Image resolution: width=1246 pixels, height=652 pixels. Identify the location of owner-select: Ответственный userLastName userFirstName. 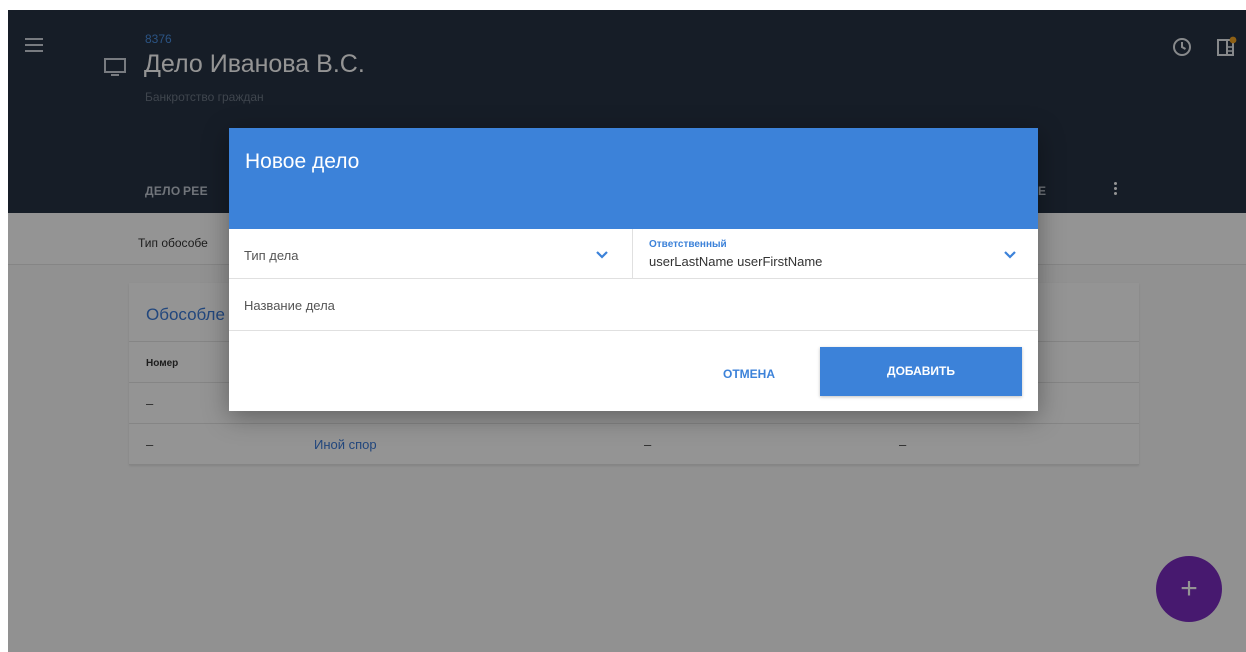
(835, 254).